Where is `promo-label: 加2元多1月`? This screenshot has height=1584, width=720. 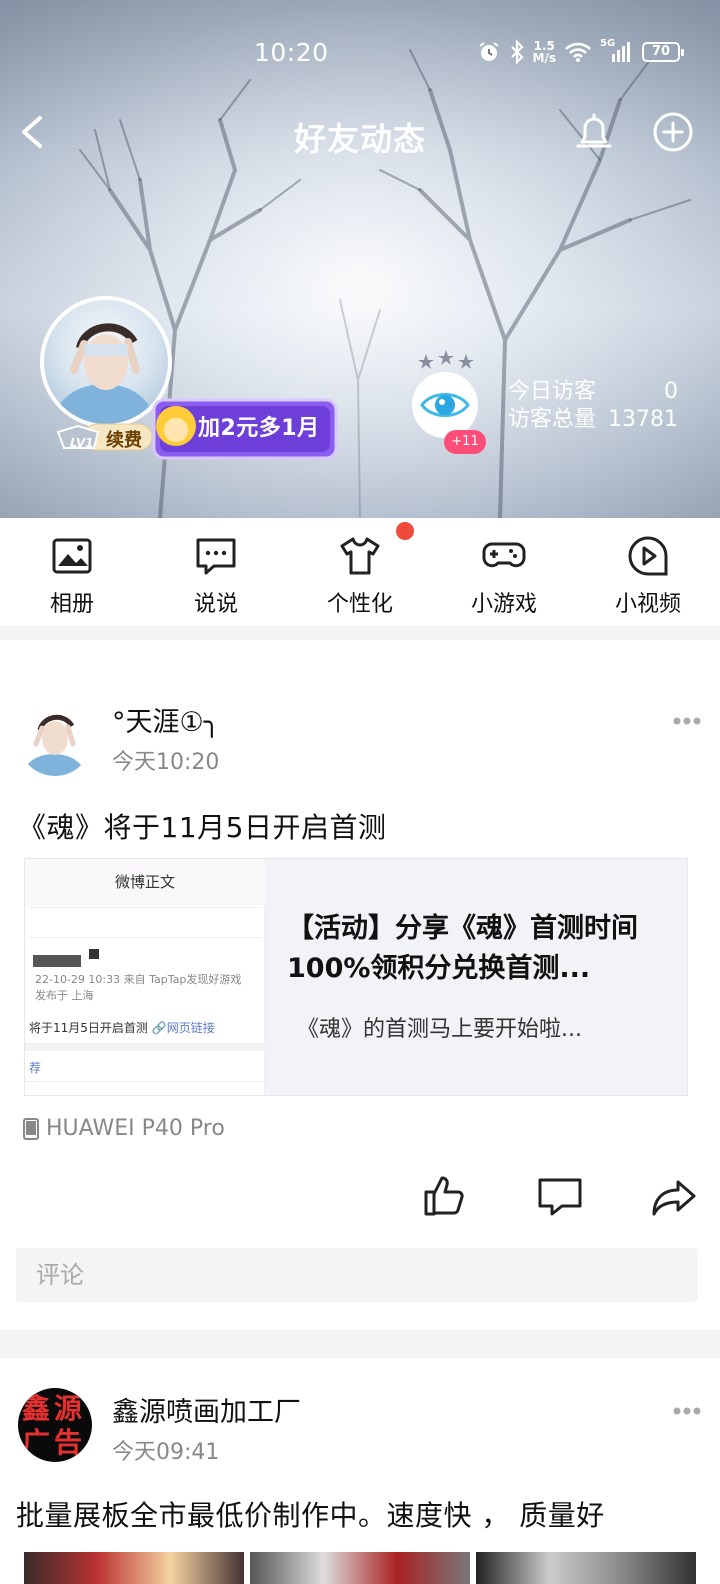
promo-label: 加2元多1月 is located at coordinates (259, 428).